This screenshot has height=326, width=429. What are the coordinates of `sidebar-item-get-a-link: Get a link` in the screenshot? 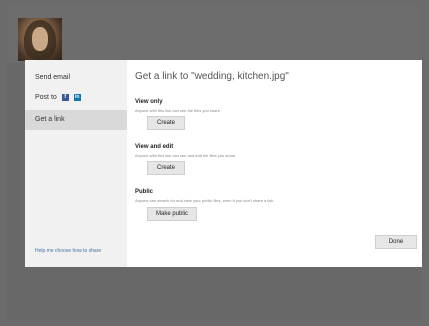 It's located at (76, 120).